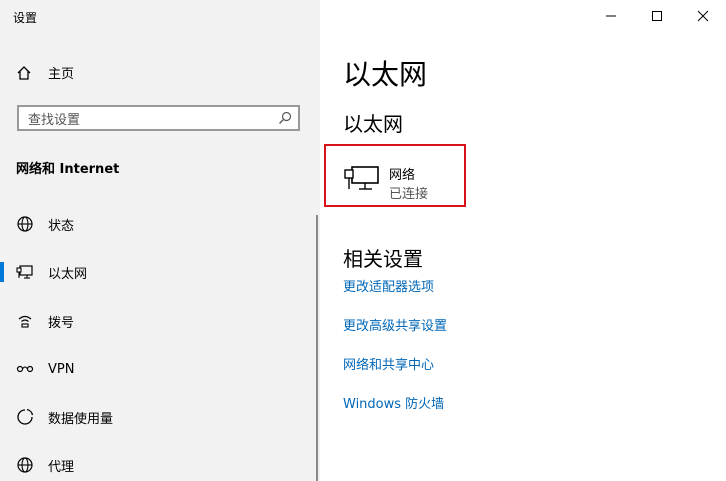 The image size is (726, 481). Describe the element at coordinates (395, 324) in the screenshot. I see `link-advanced-sharing: 更改高级共享设置` at that location.